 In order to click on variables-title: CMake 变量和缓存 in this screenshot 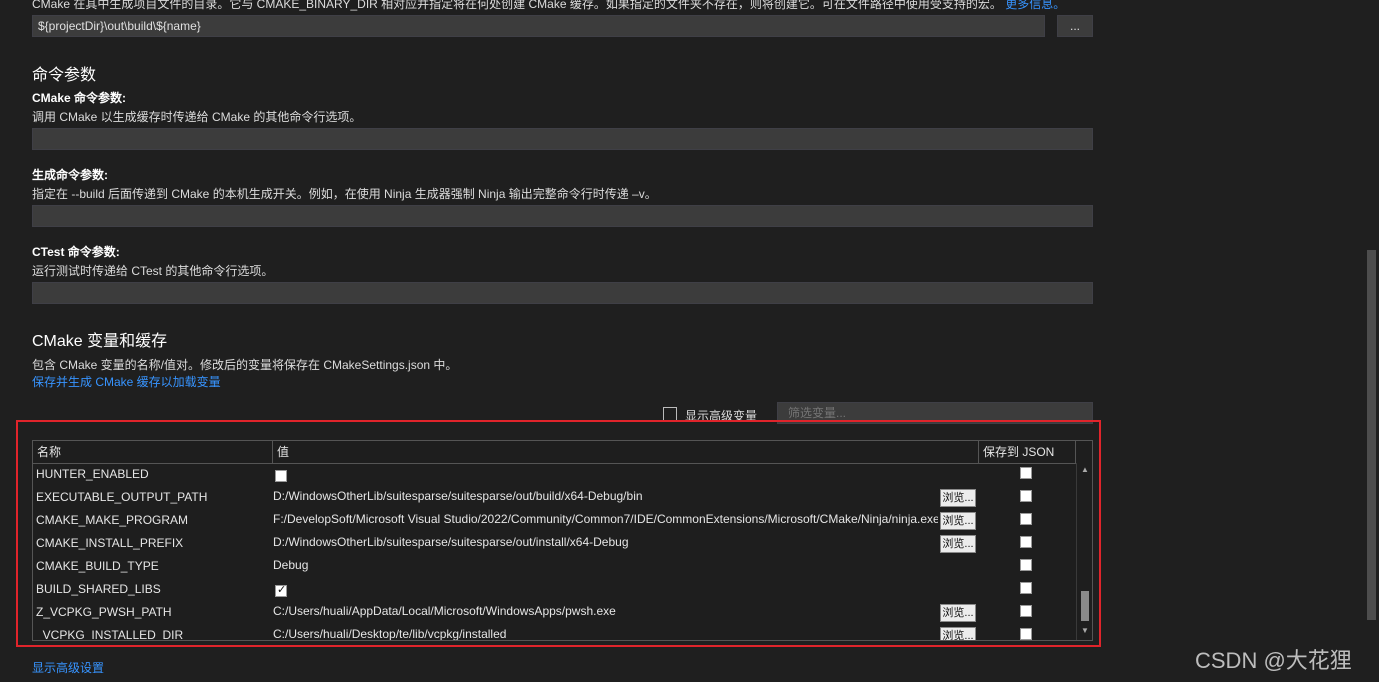, I will do `click(100, 341)`.